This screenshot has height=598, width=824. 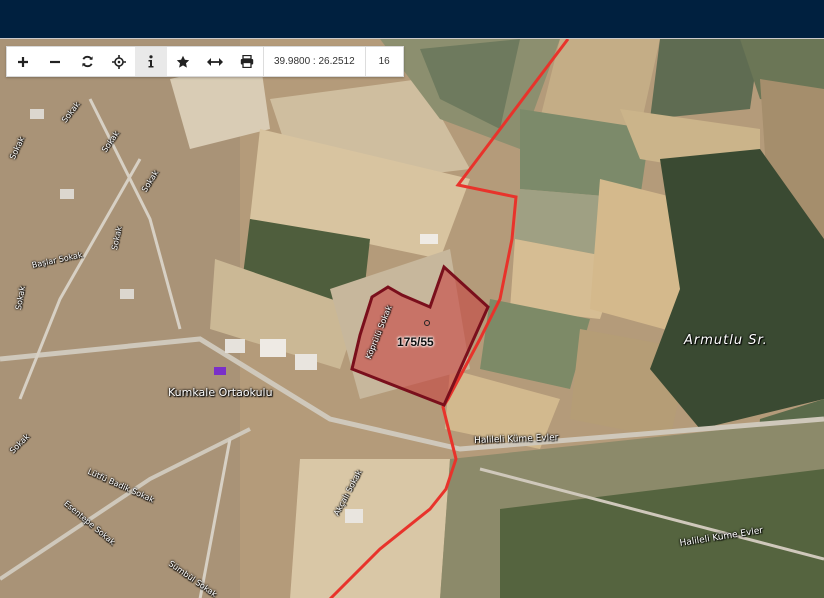 I want to click on coordinate-readout: 39.9800 : 26.2512, so click(x=314, y=61).